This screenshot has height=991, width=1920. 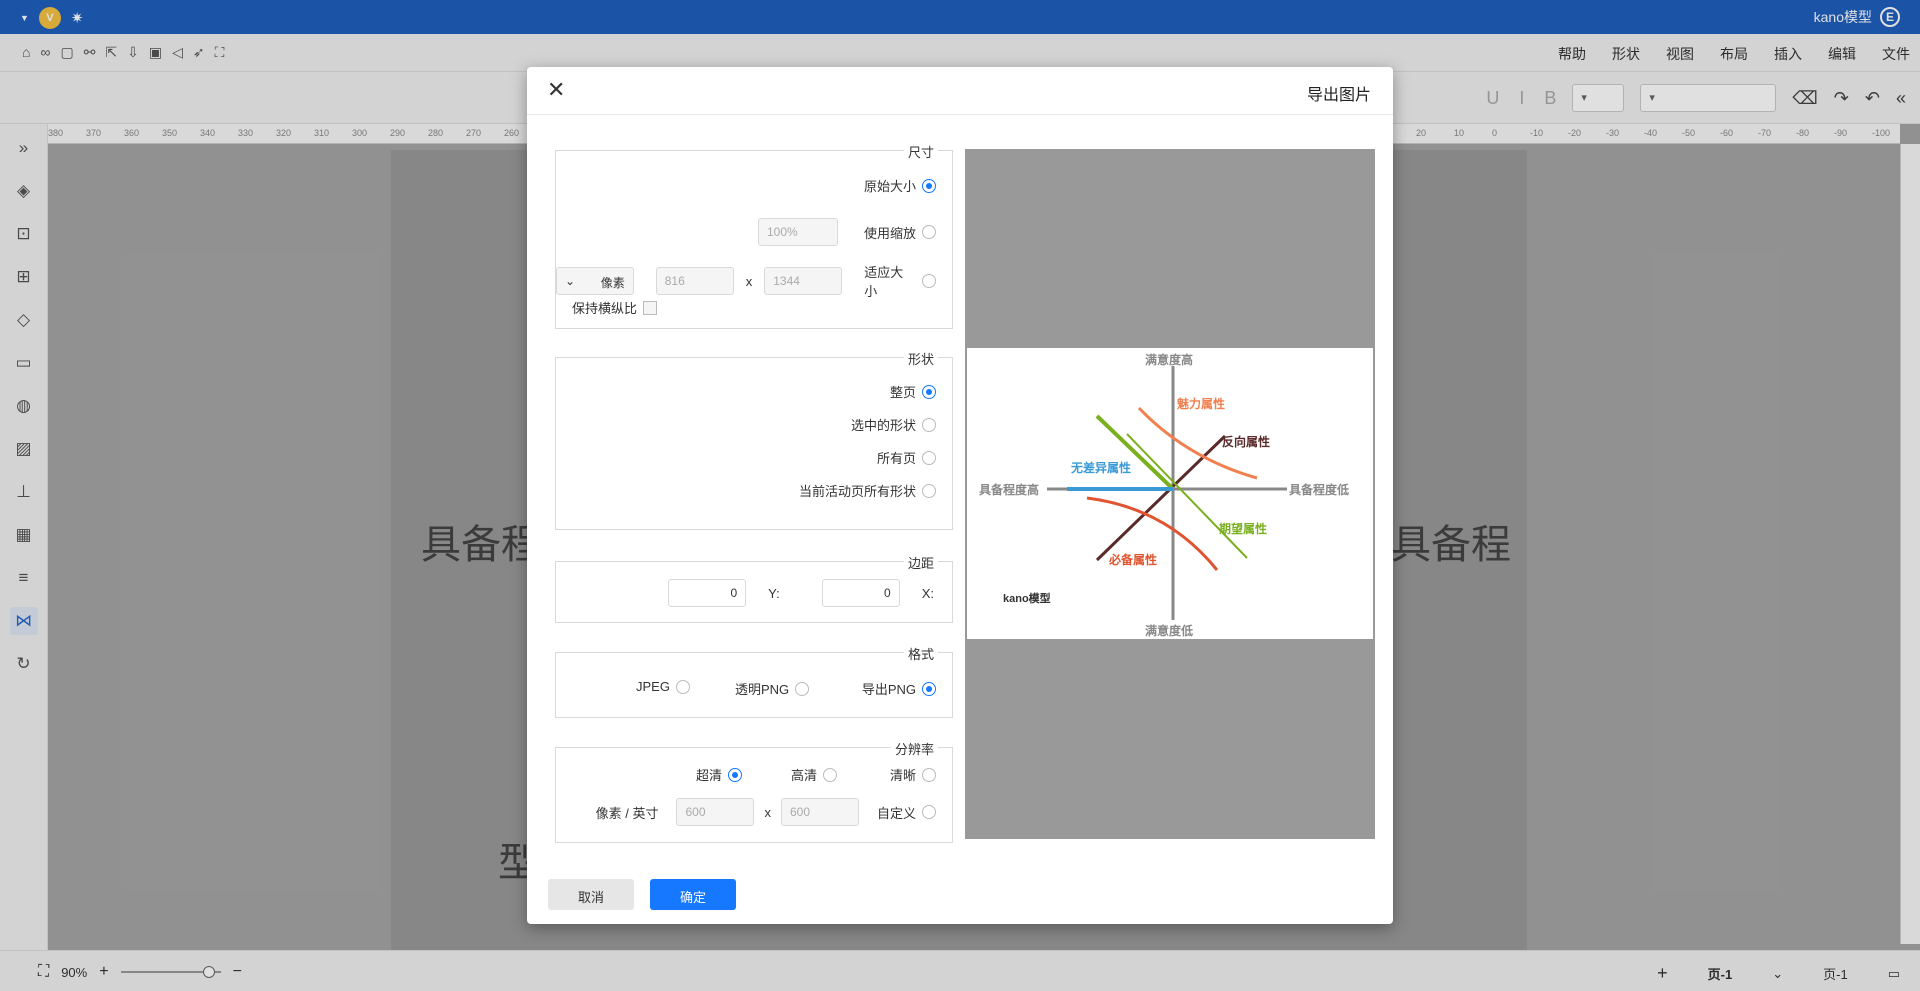 What do you see at coordinates (929, 812) in the screenshot?
I see `resolution-custom-radio` at bounding box center [929, 812].